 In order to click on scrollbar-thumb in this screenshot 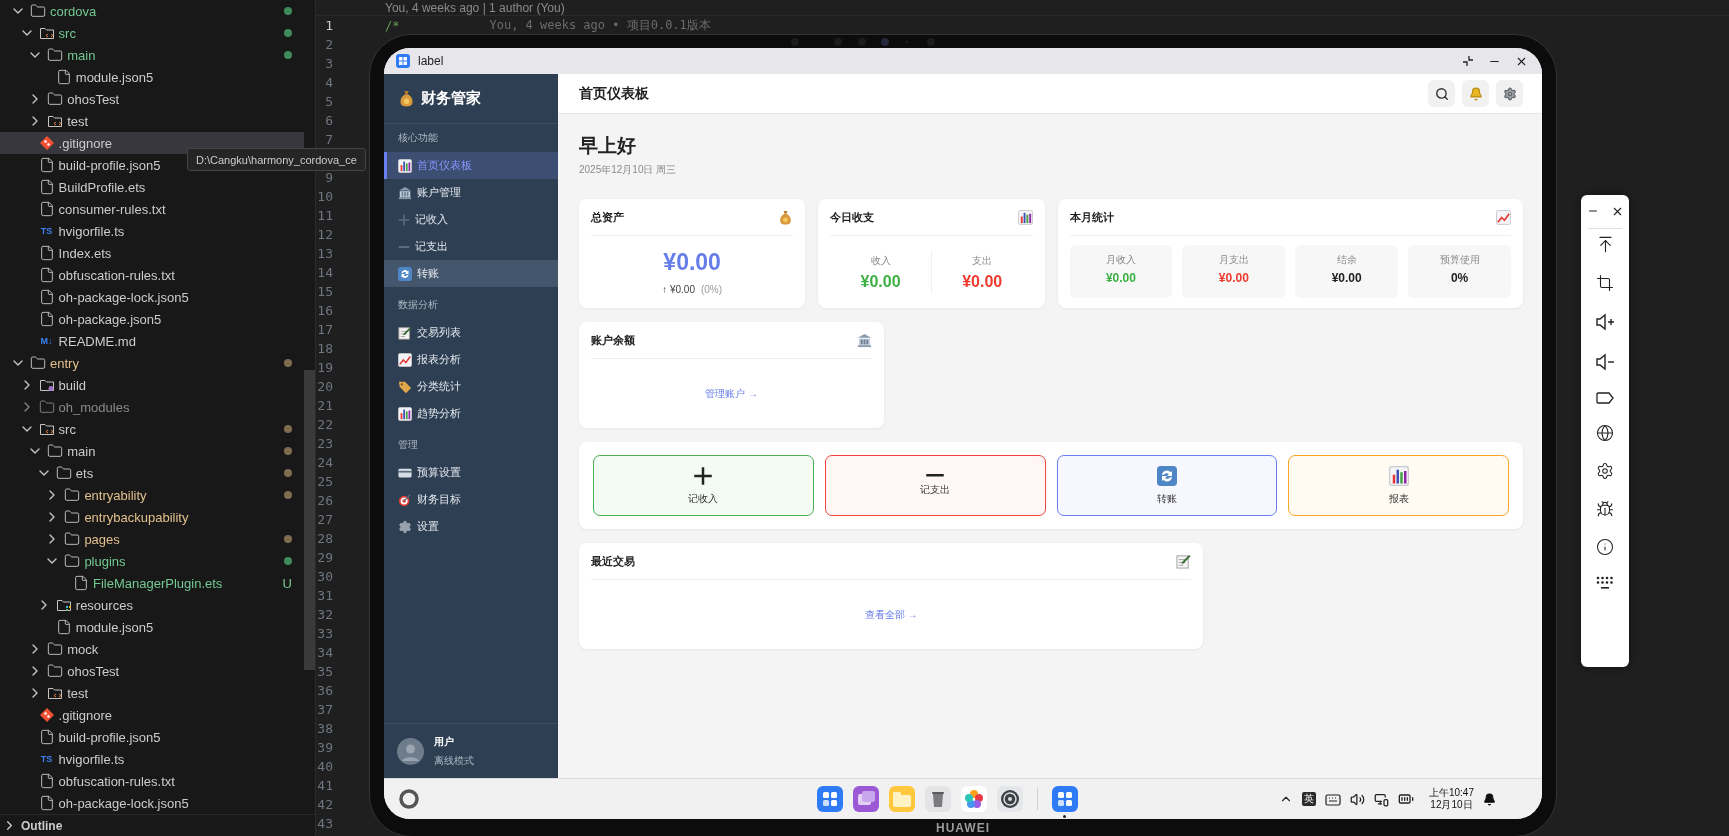, I will do `click(309, 520)`.